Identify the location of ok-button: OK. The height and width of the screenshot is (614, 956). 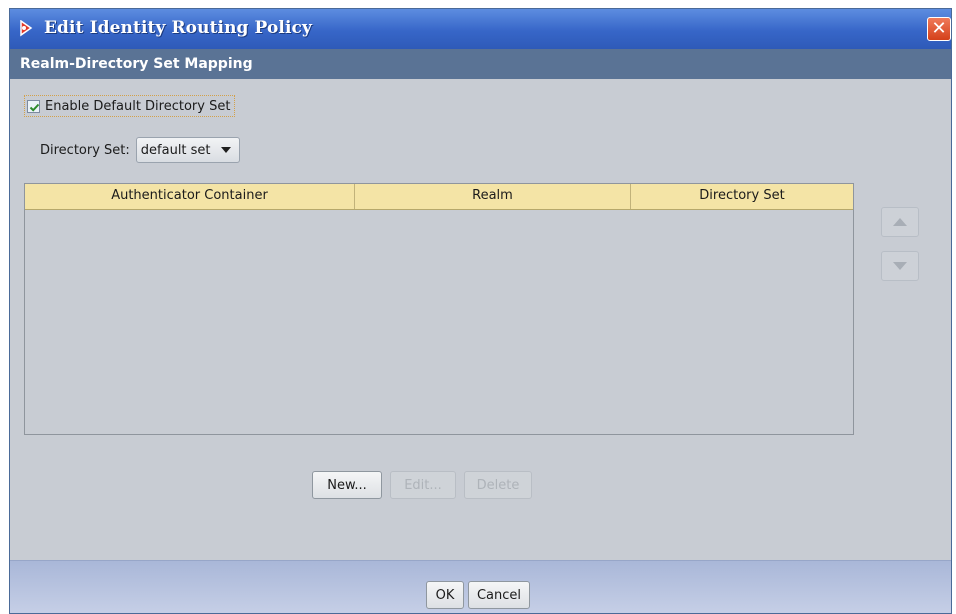
(445, 595).